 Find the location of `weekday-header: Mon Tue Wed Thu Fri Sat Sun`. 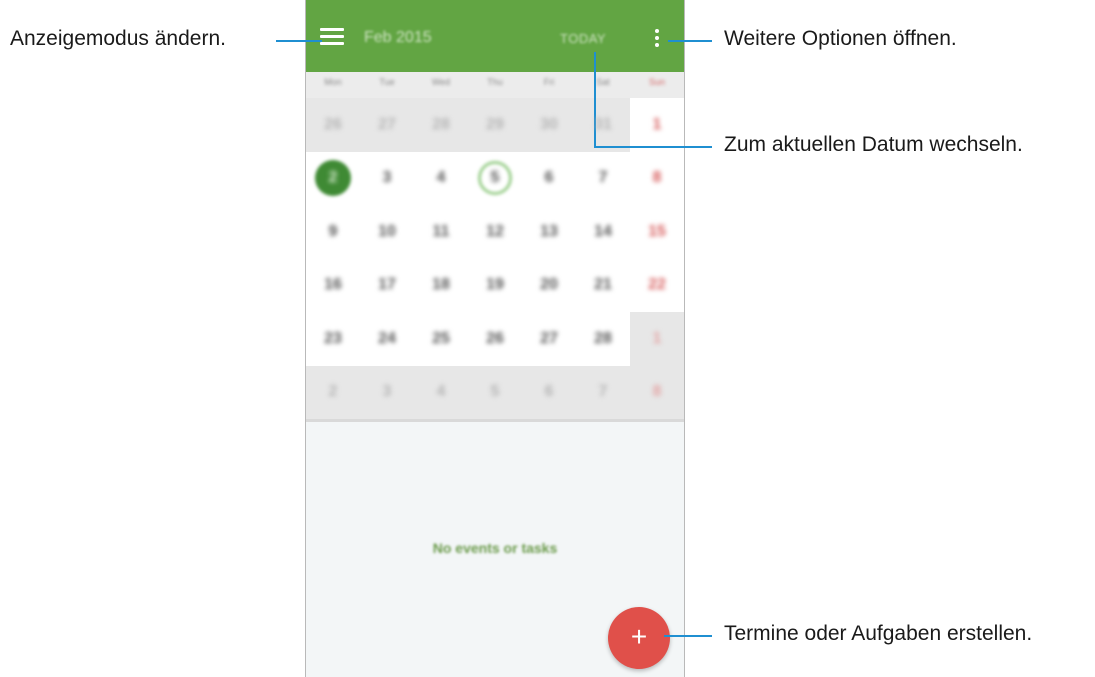

weekday-header: Mon Tue Wed Thu Fri Sat Sun is located at coordinates (495, 85).